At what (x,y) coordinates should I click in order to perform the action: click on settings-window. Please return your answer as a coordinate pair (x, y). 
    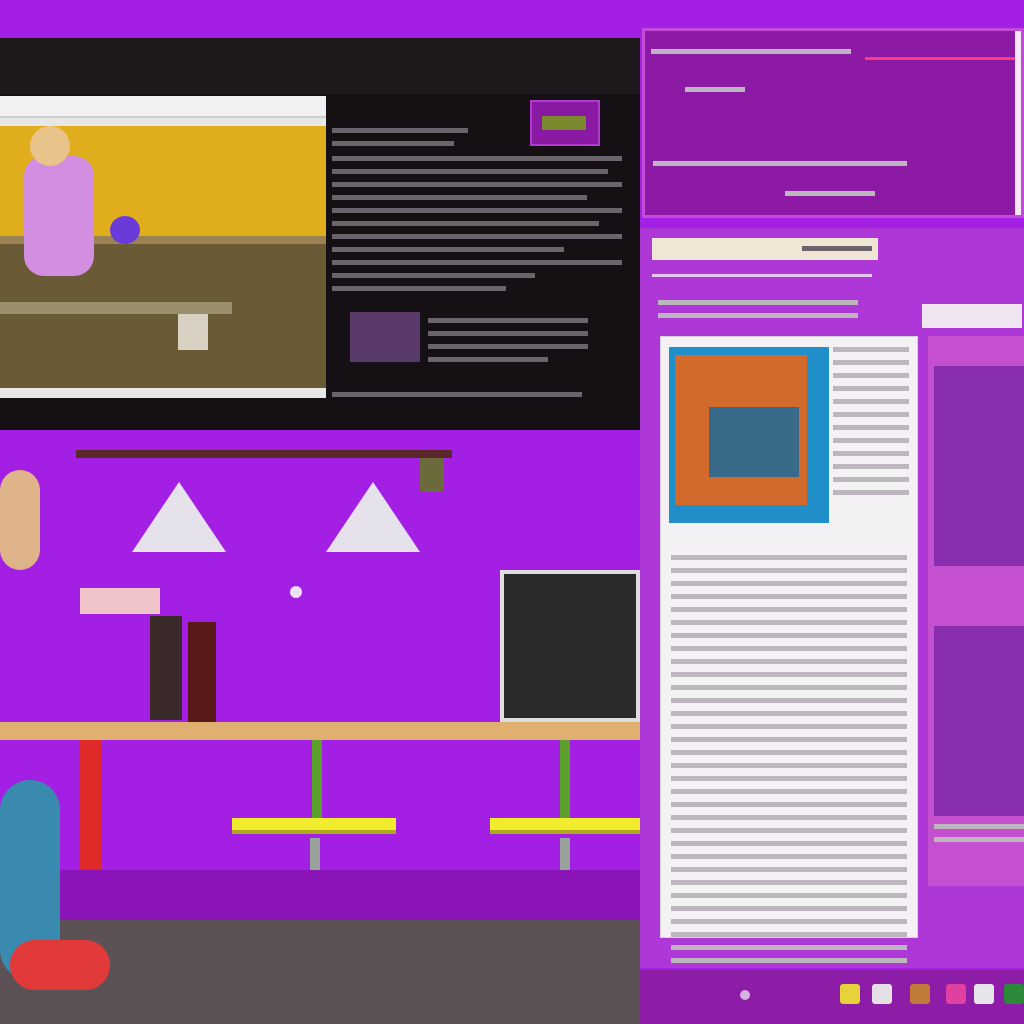
    Looking at the image, I should click on (833, 123).